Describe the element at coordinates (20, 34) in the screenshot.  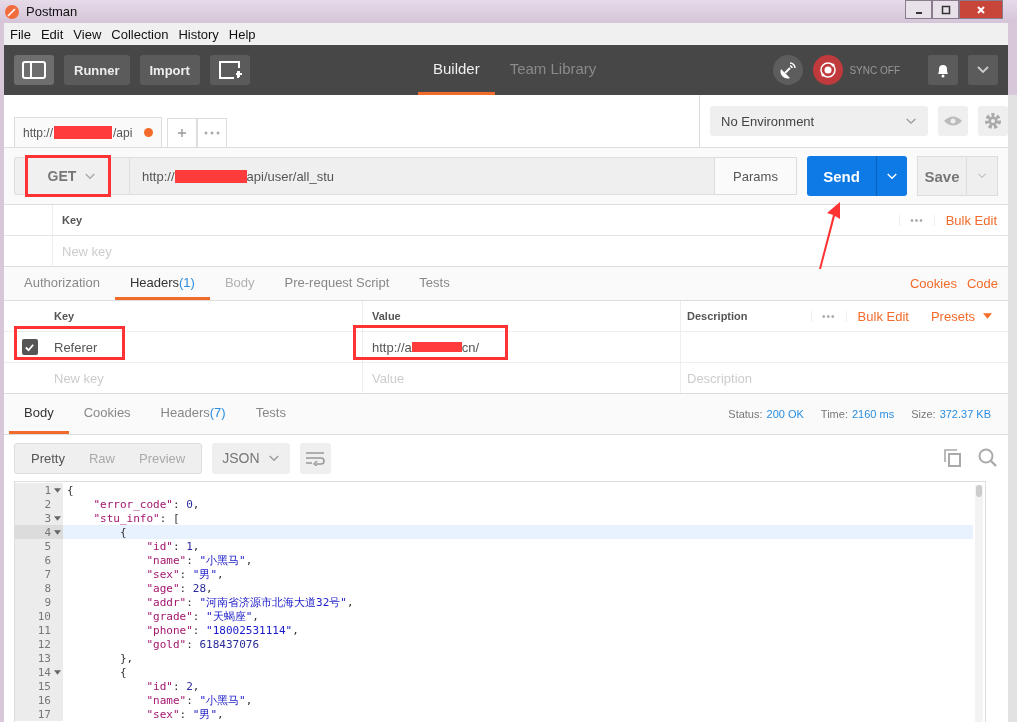
I see `menu-item: File` at that location.